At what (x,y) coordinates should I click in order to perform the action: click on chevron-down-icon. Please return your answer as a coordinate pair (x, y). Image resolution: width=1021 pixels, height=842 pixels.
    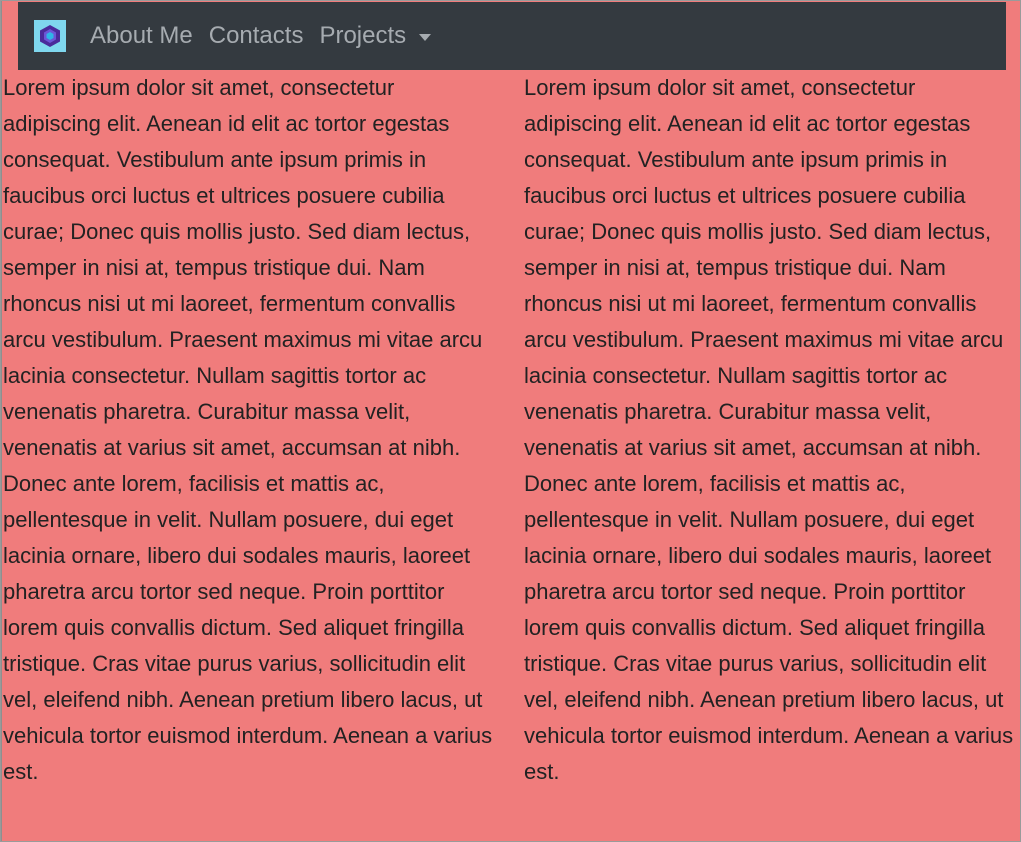
    Looking at the image, I should click on (425, 37).